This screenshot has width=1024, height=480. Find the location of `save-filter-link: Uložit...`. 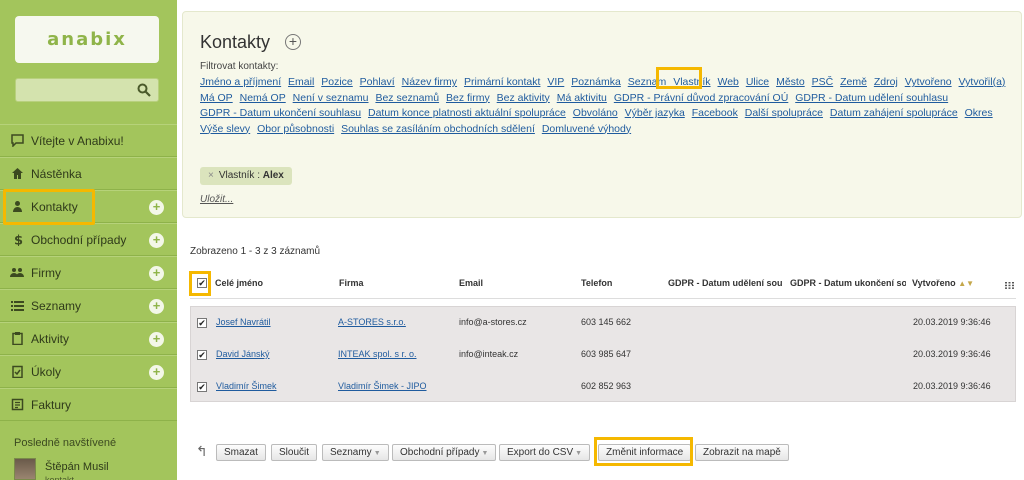

save-filter-link: Uložit... is located at coordinates (216, 199).